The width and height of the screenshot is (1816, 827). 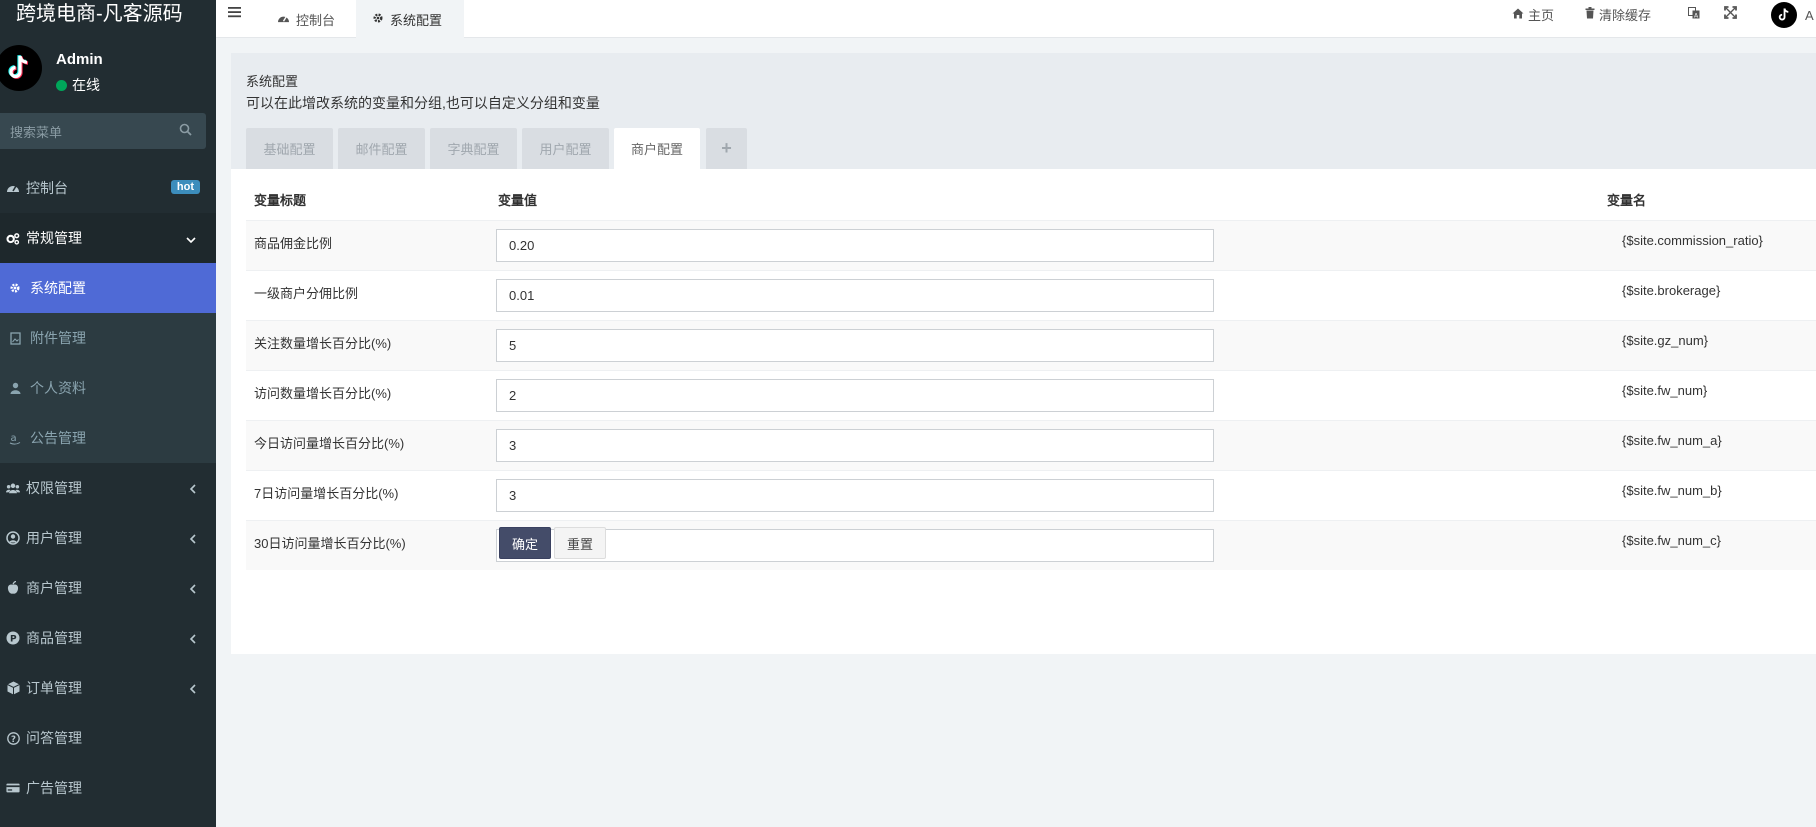 What do you see at coordinates (61, 85) in the screenshot?
I see `online-status-dot-icon` at bounding box center [61, 85].